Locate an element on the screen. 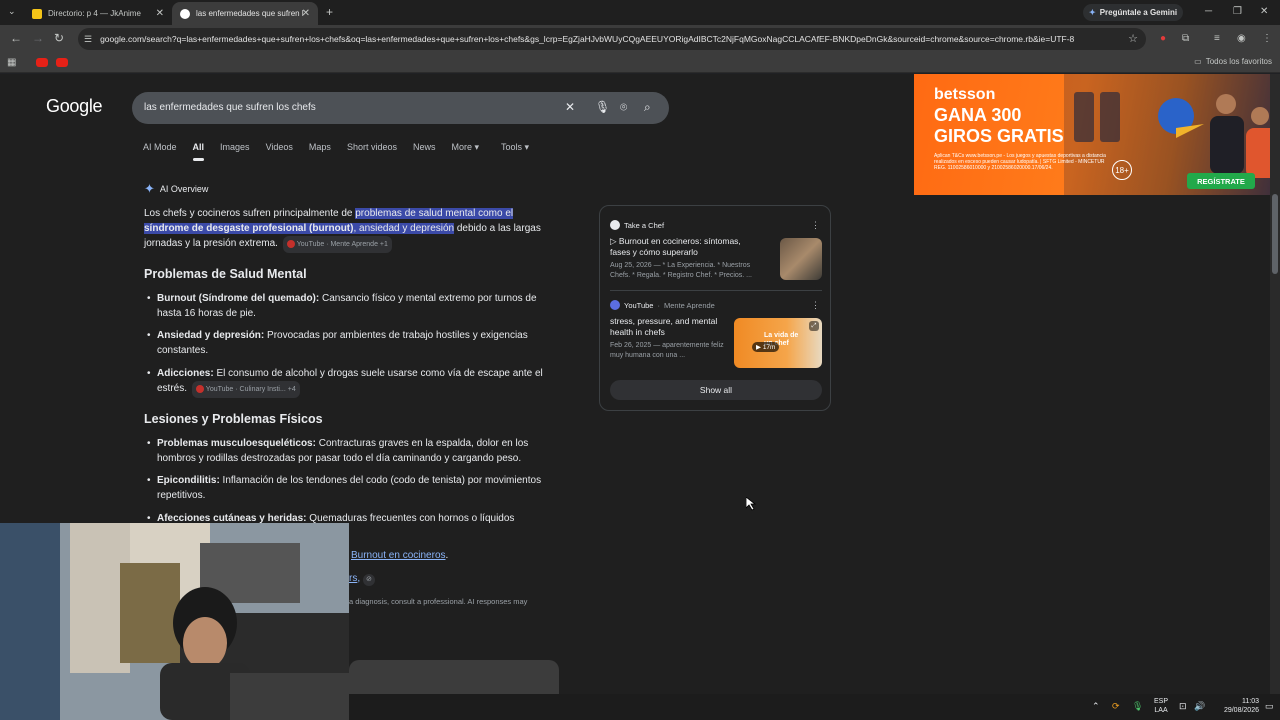 Image resolution: width=1280 pixels, height=720 pixels. all-bookmarks-button: ▭ Todos los favoritos is located at coordinates (1233, 61).